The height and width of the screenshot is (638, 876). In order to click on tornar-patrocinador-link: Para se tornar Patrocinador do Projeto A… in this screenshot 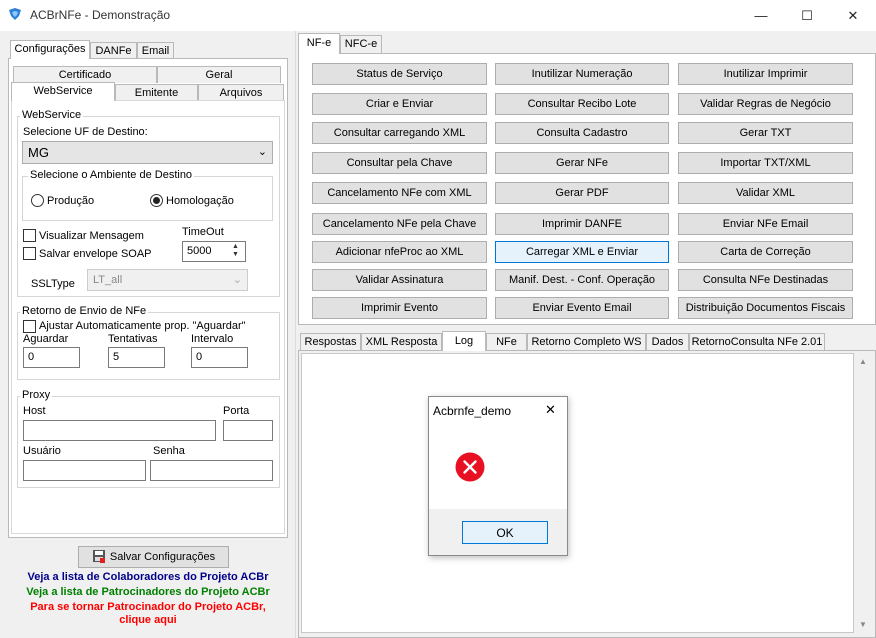, I will do `click(148, 607)`.